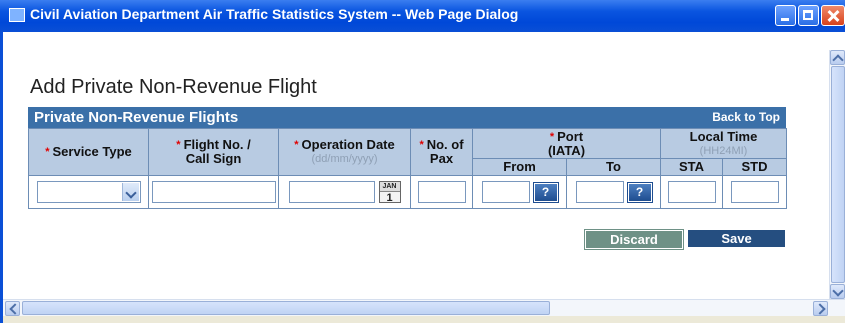  What do you see at coordinates (407, 117) in the screenshot?
I see `section-header: Private Non-Revenue Flights Back to Top` at bounding box center [407, 117].